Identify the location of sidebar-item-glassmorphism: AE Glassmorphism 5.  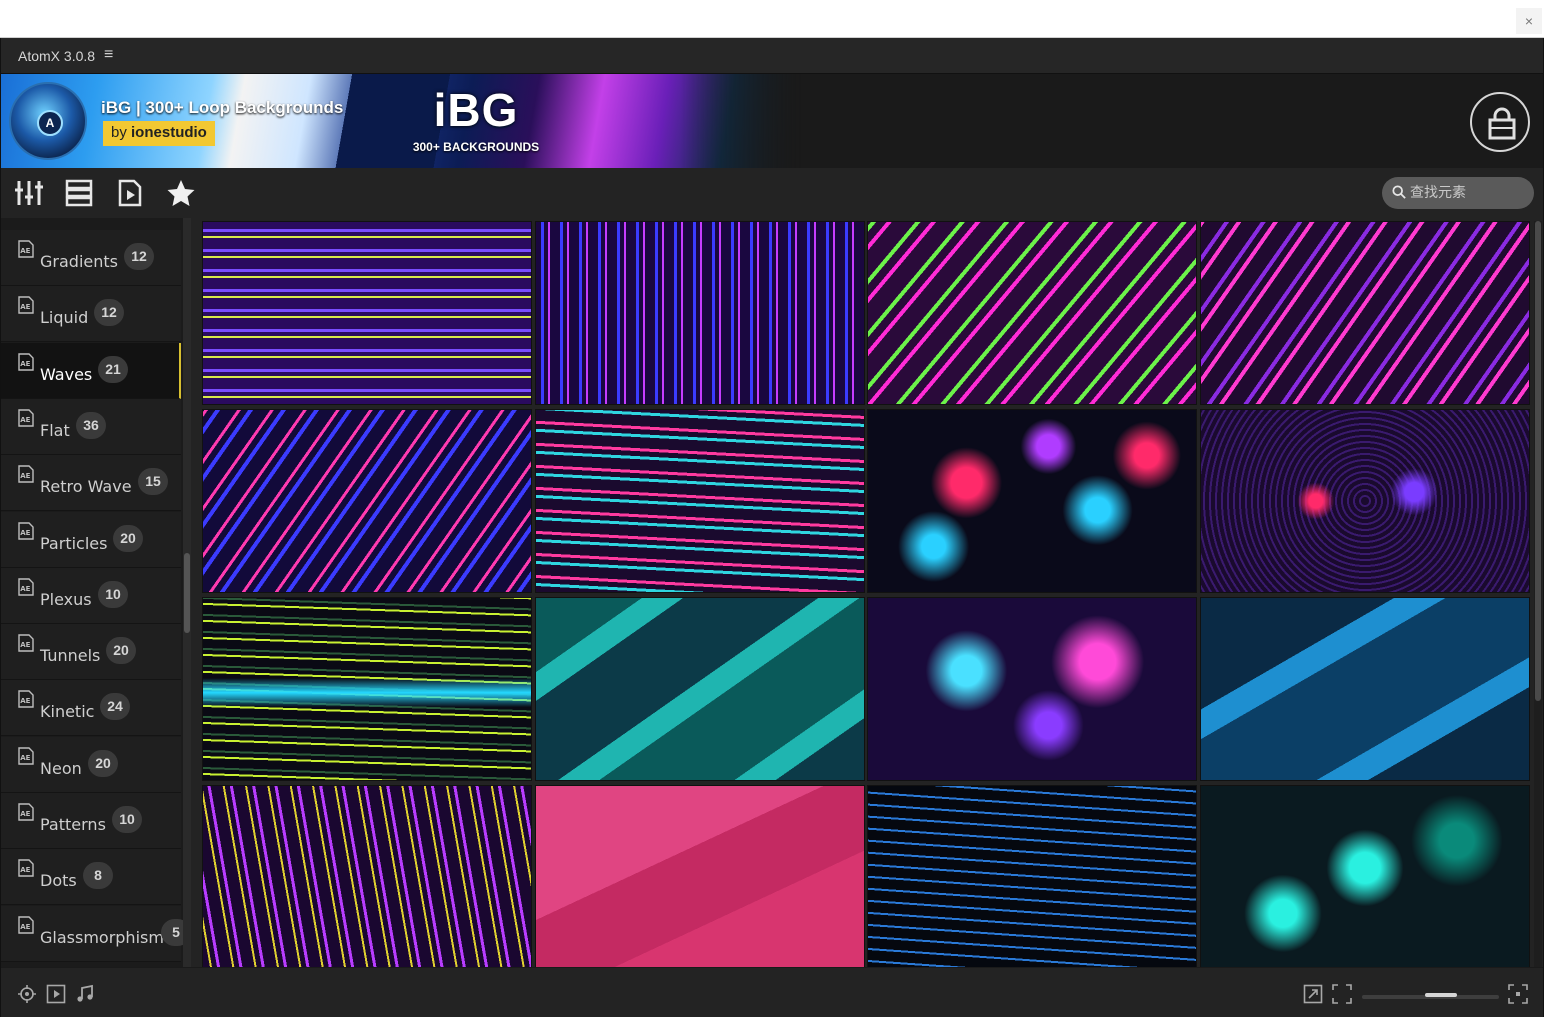
(96, 933).